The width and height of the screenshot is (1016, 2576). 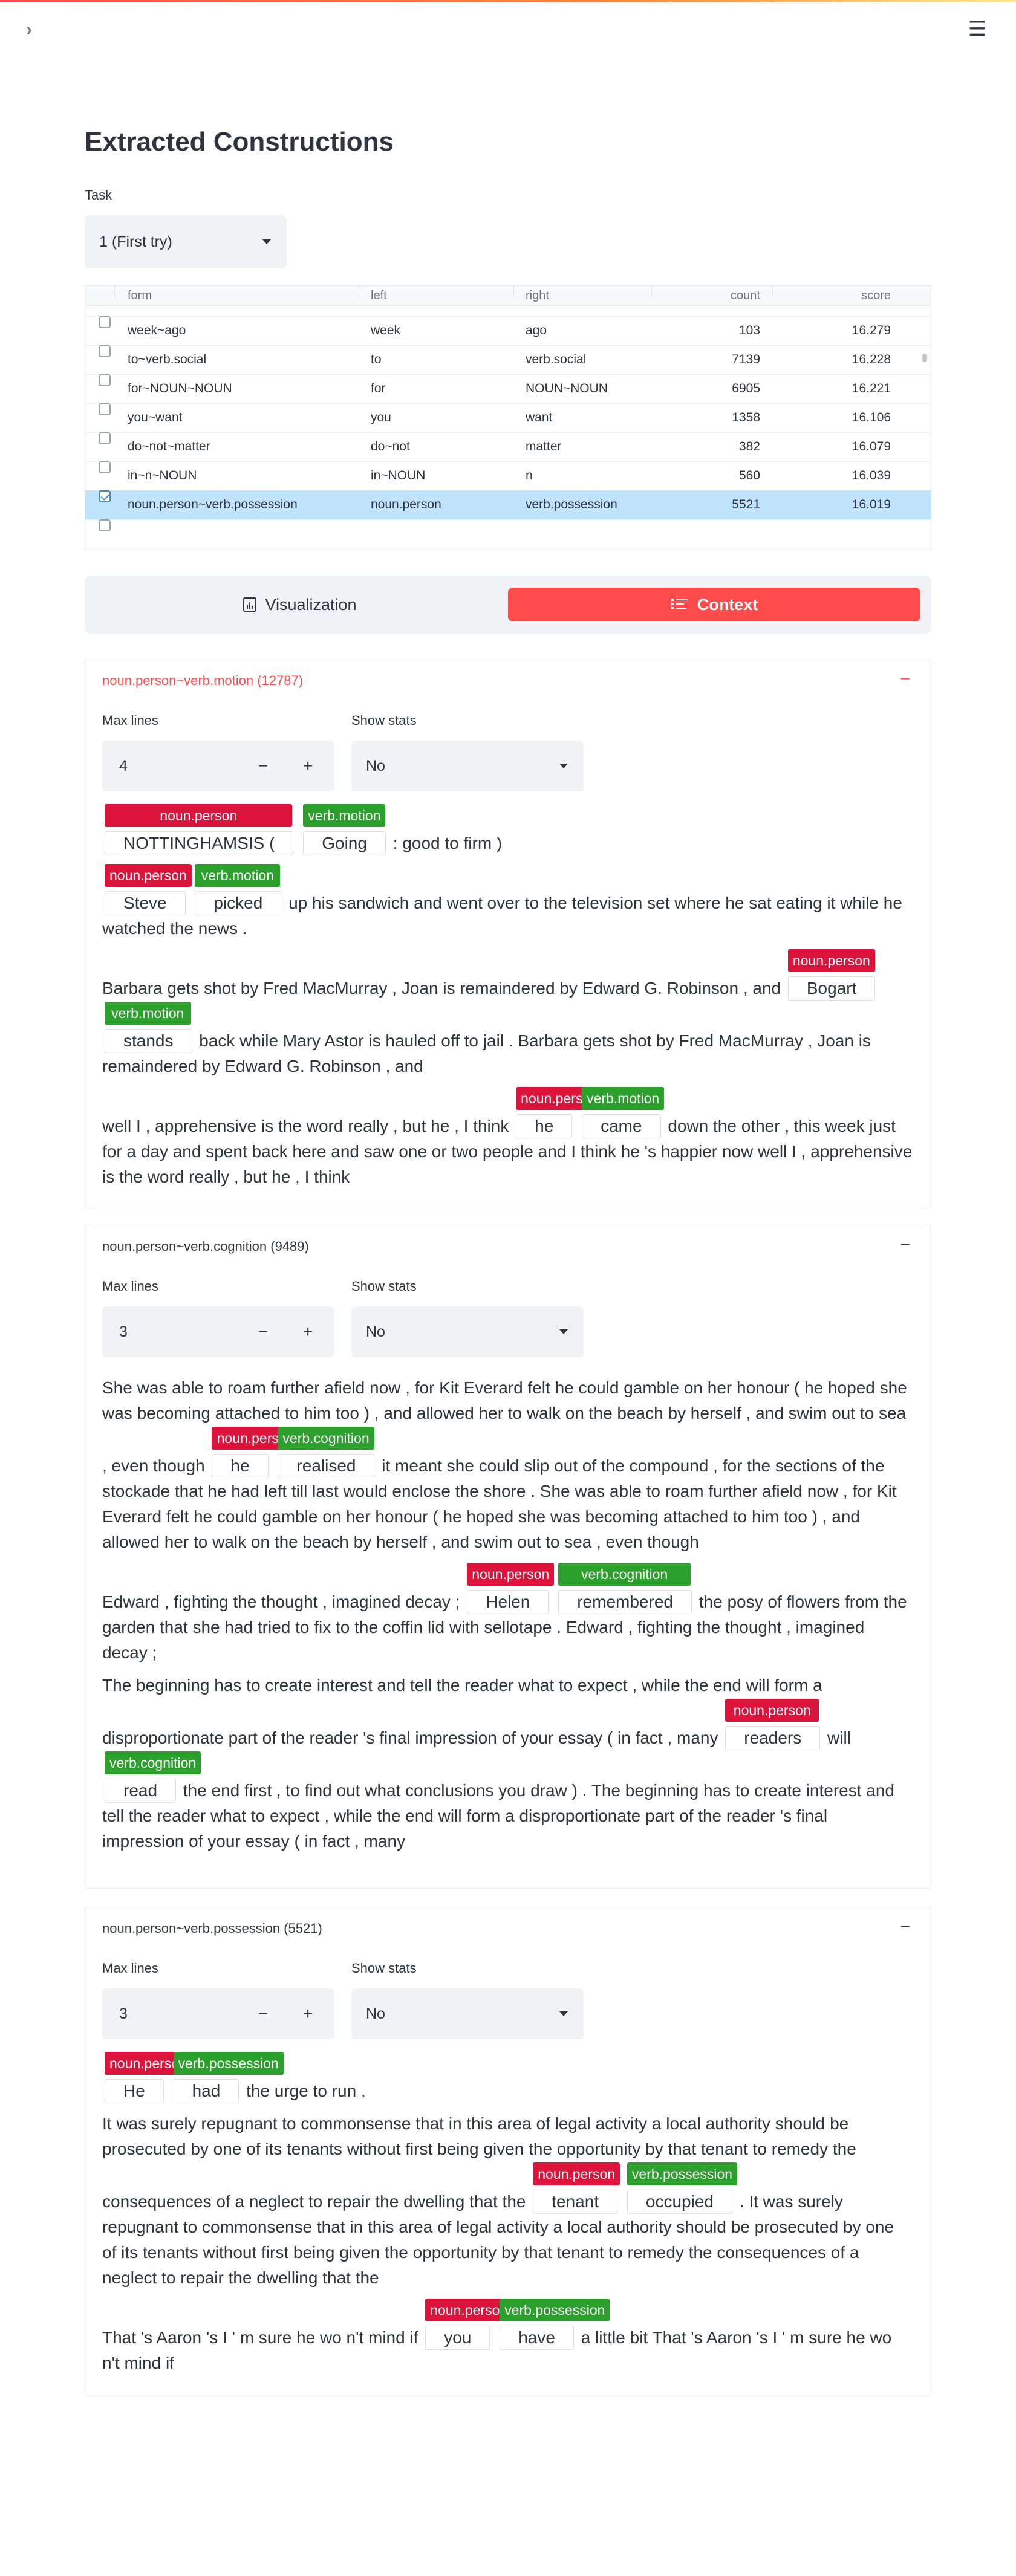 What do you see at coordinates (508, 447) in the screenshot?
I see `table-row: do~not~matter do~not matter 382 16.079` at bounding box center [508, 447].